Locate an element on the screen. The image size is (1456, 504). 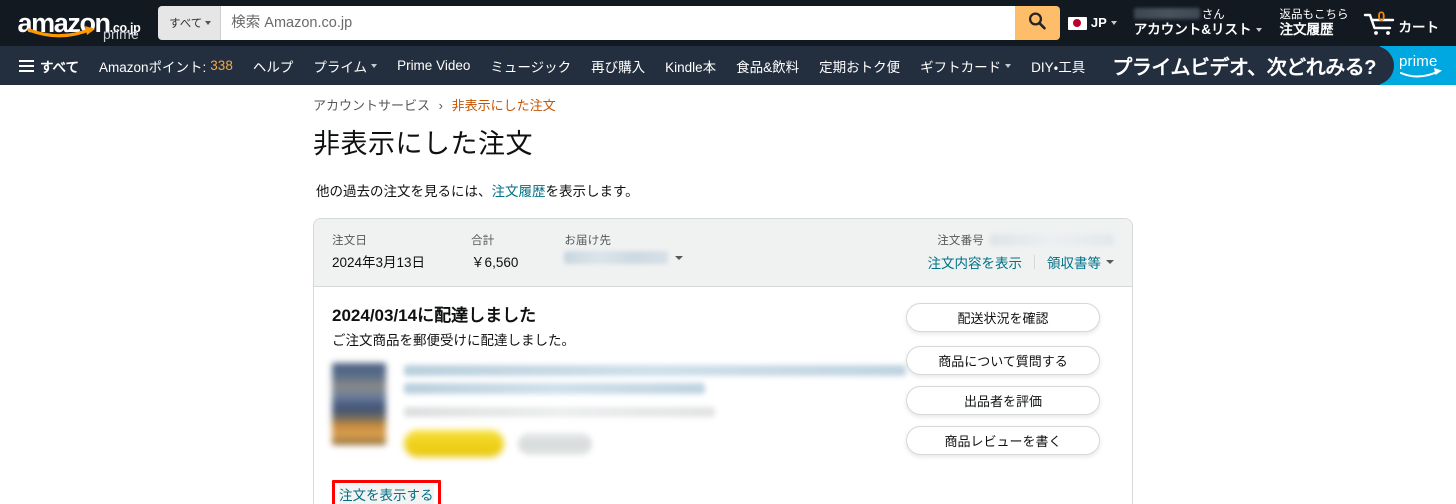
subnav-item-kindle: Kindle本 is located at coordinates (690, 66).